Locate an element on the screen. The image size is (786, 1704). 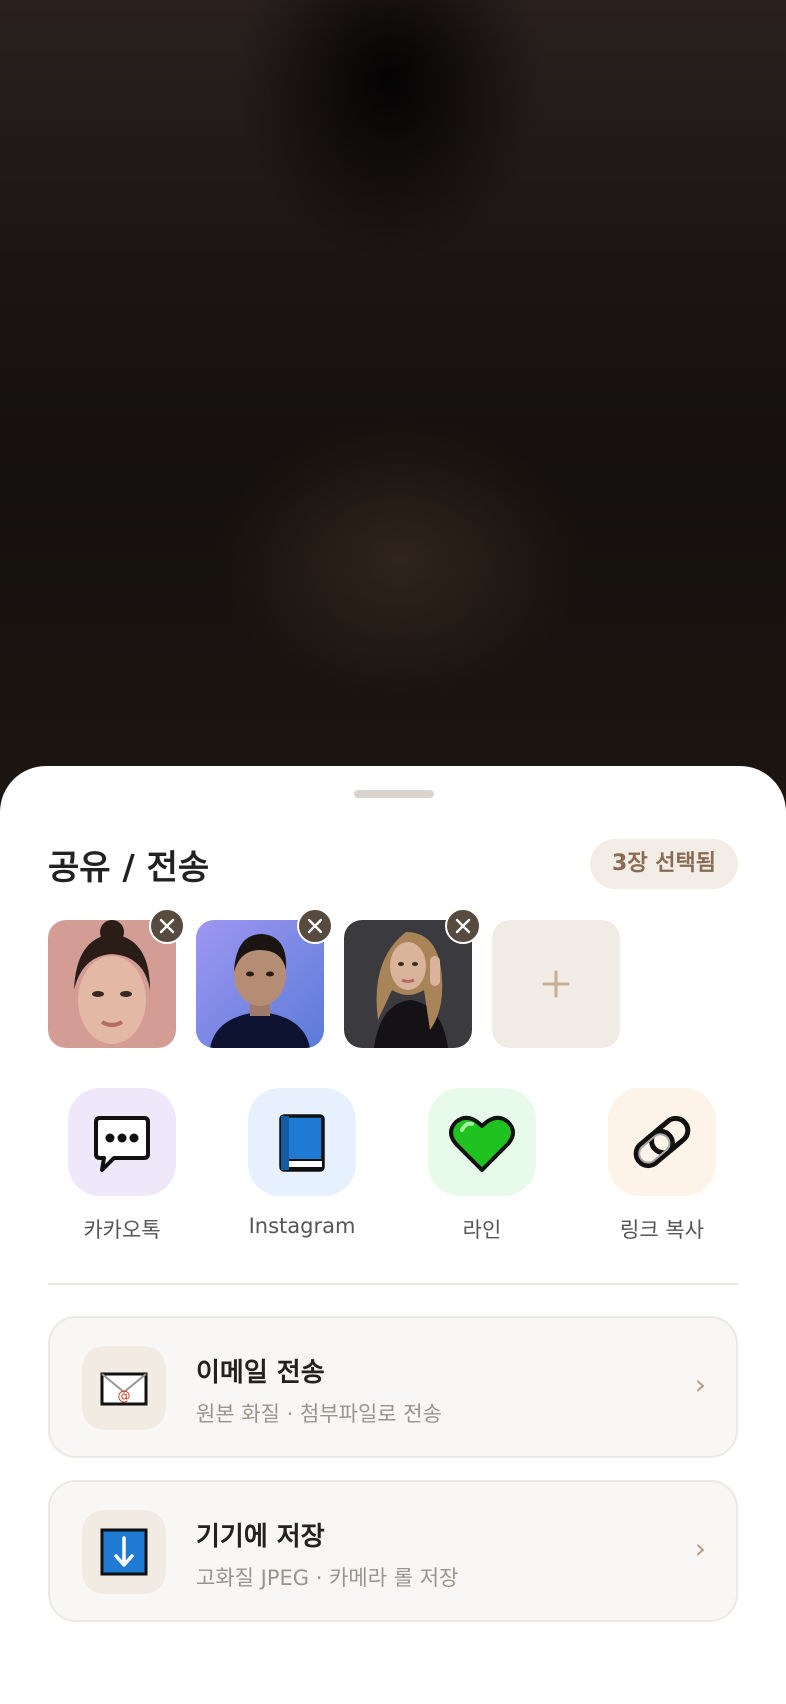
remove-photo-1-button is located at coordinates (167, 926).